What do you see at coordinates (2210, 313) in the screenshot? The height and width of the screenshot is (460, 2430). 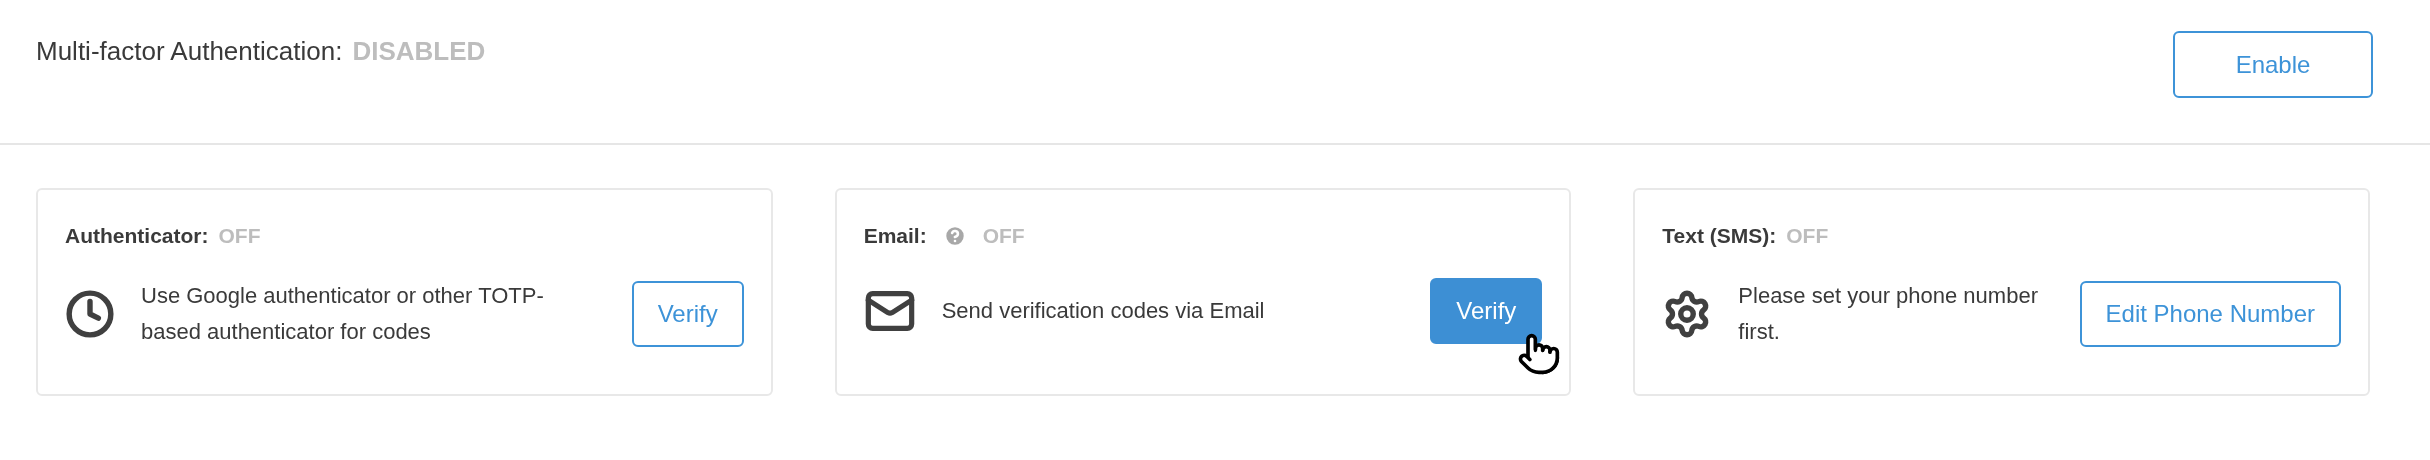 I see `verify-button: Edit Phone Number` at bounding box center [2210, 313].